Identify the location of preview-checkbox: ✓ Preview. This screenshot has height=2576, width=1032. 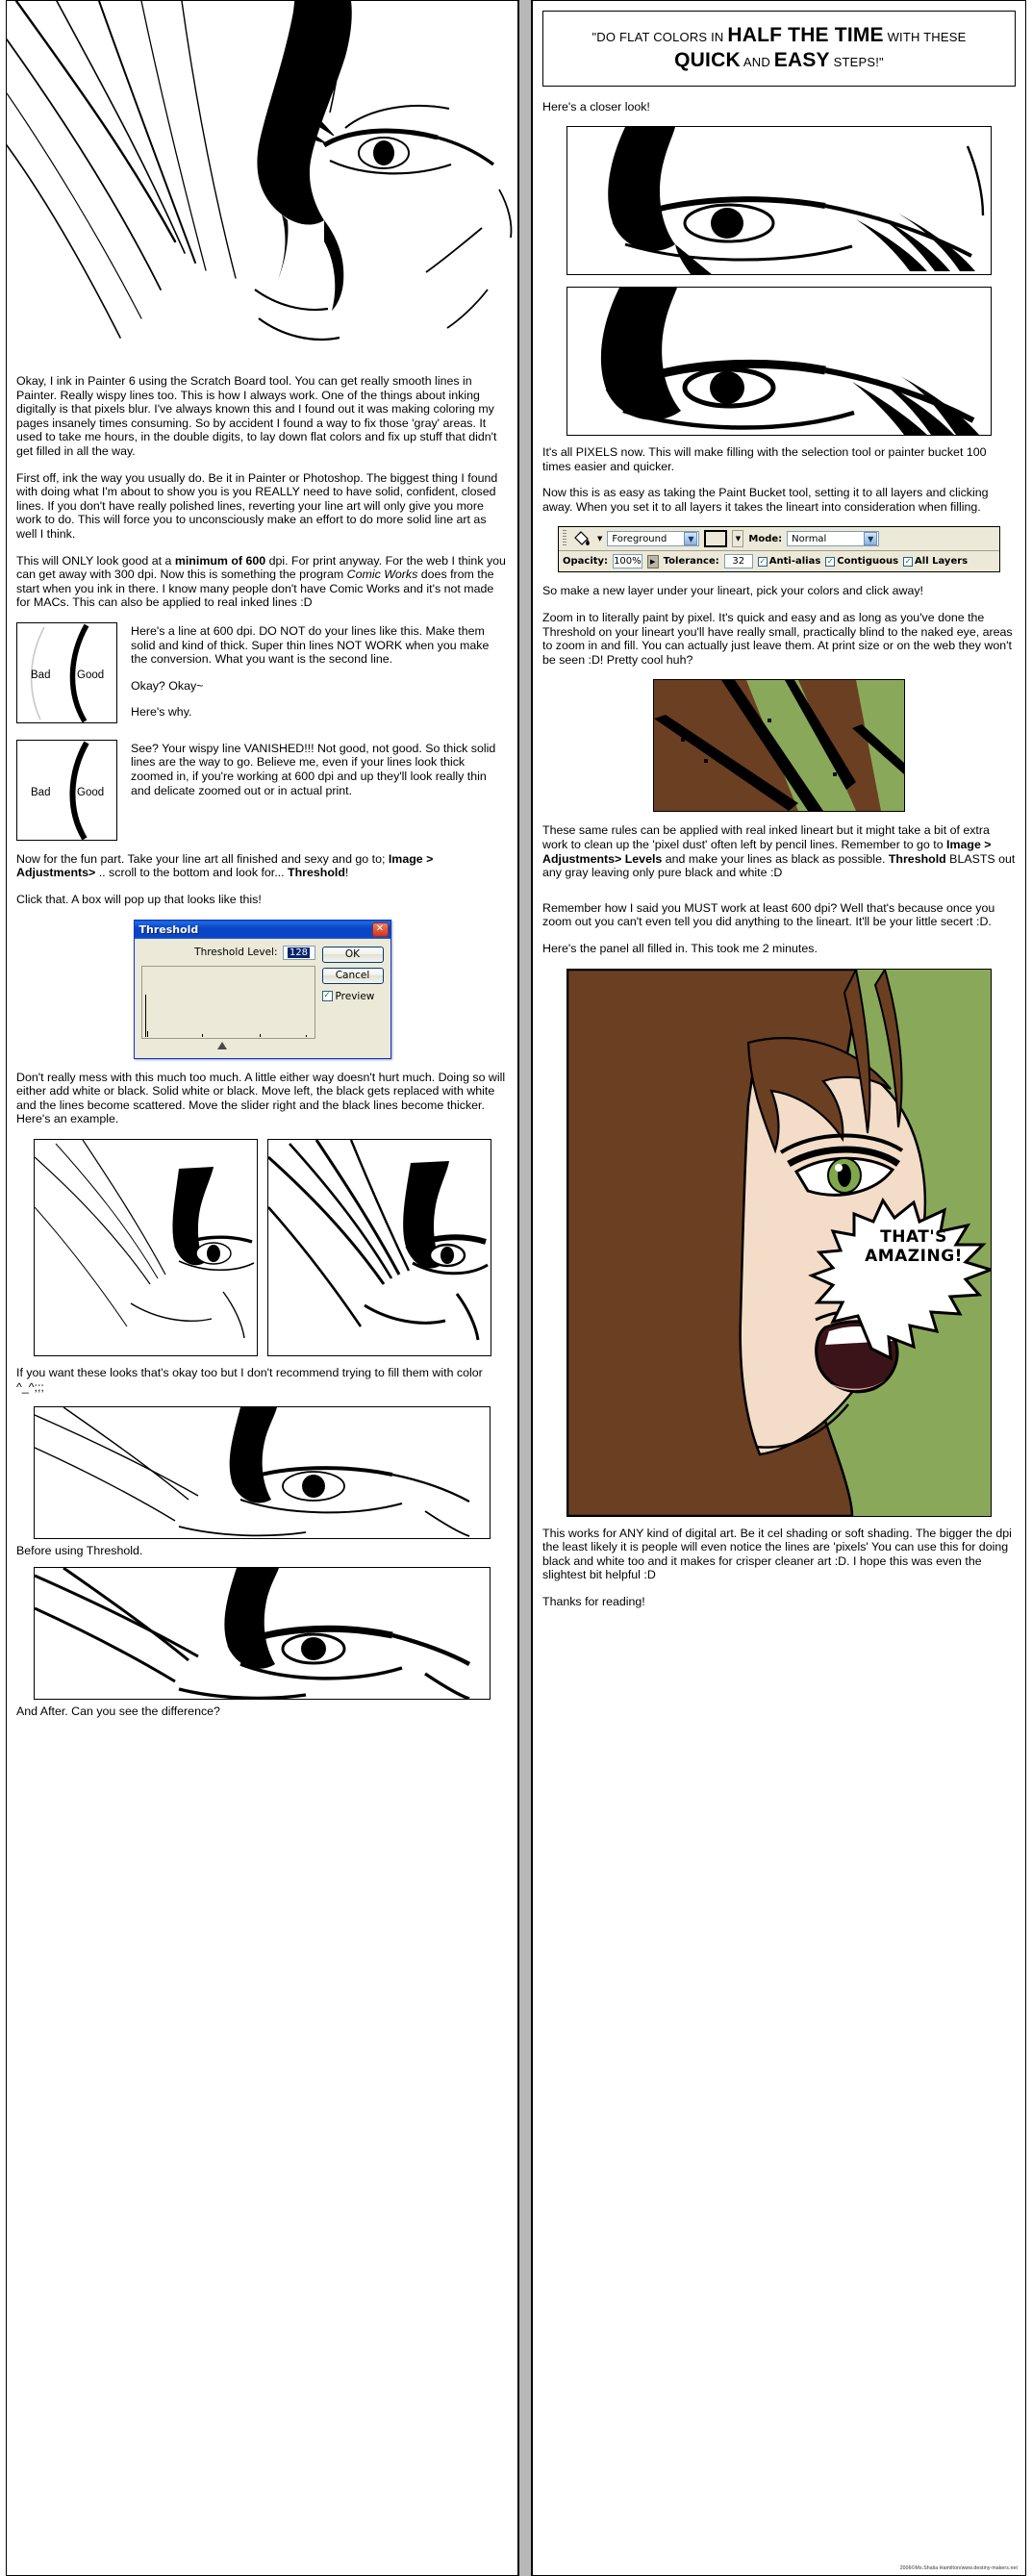
(352, 996).